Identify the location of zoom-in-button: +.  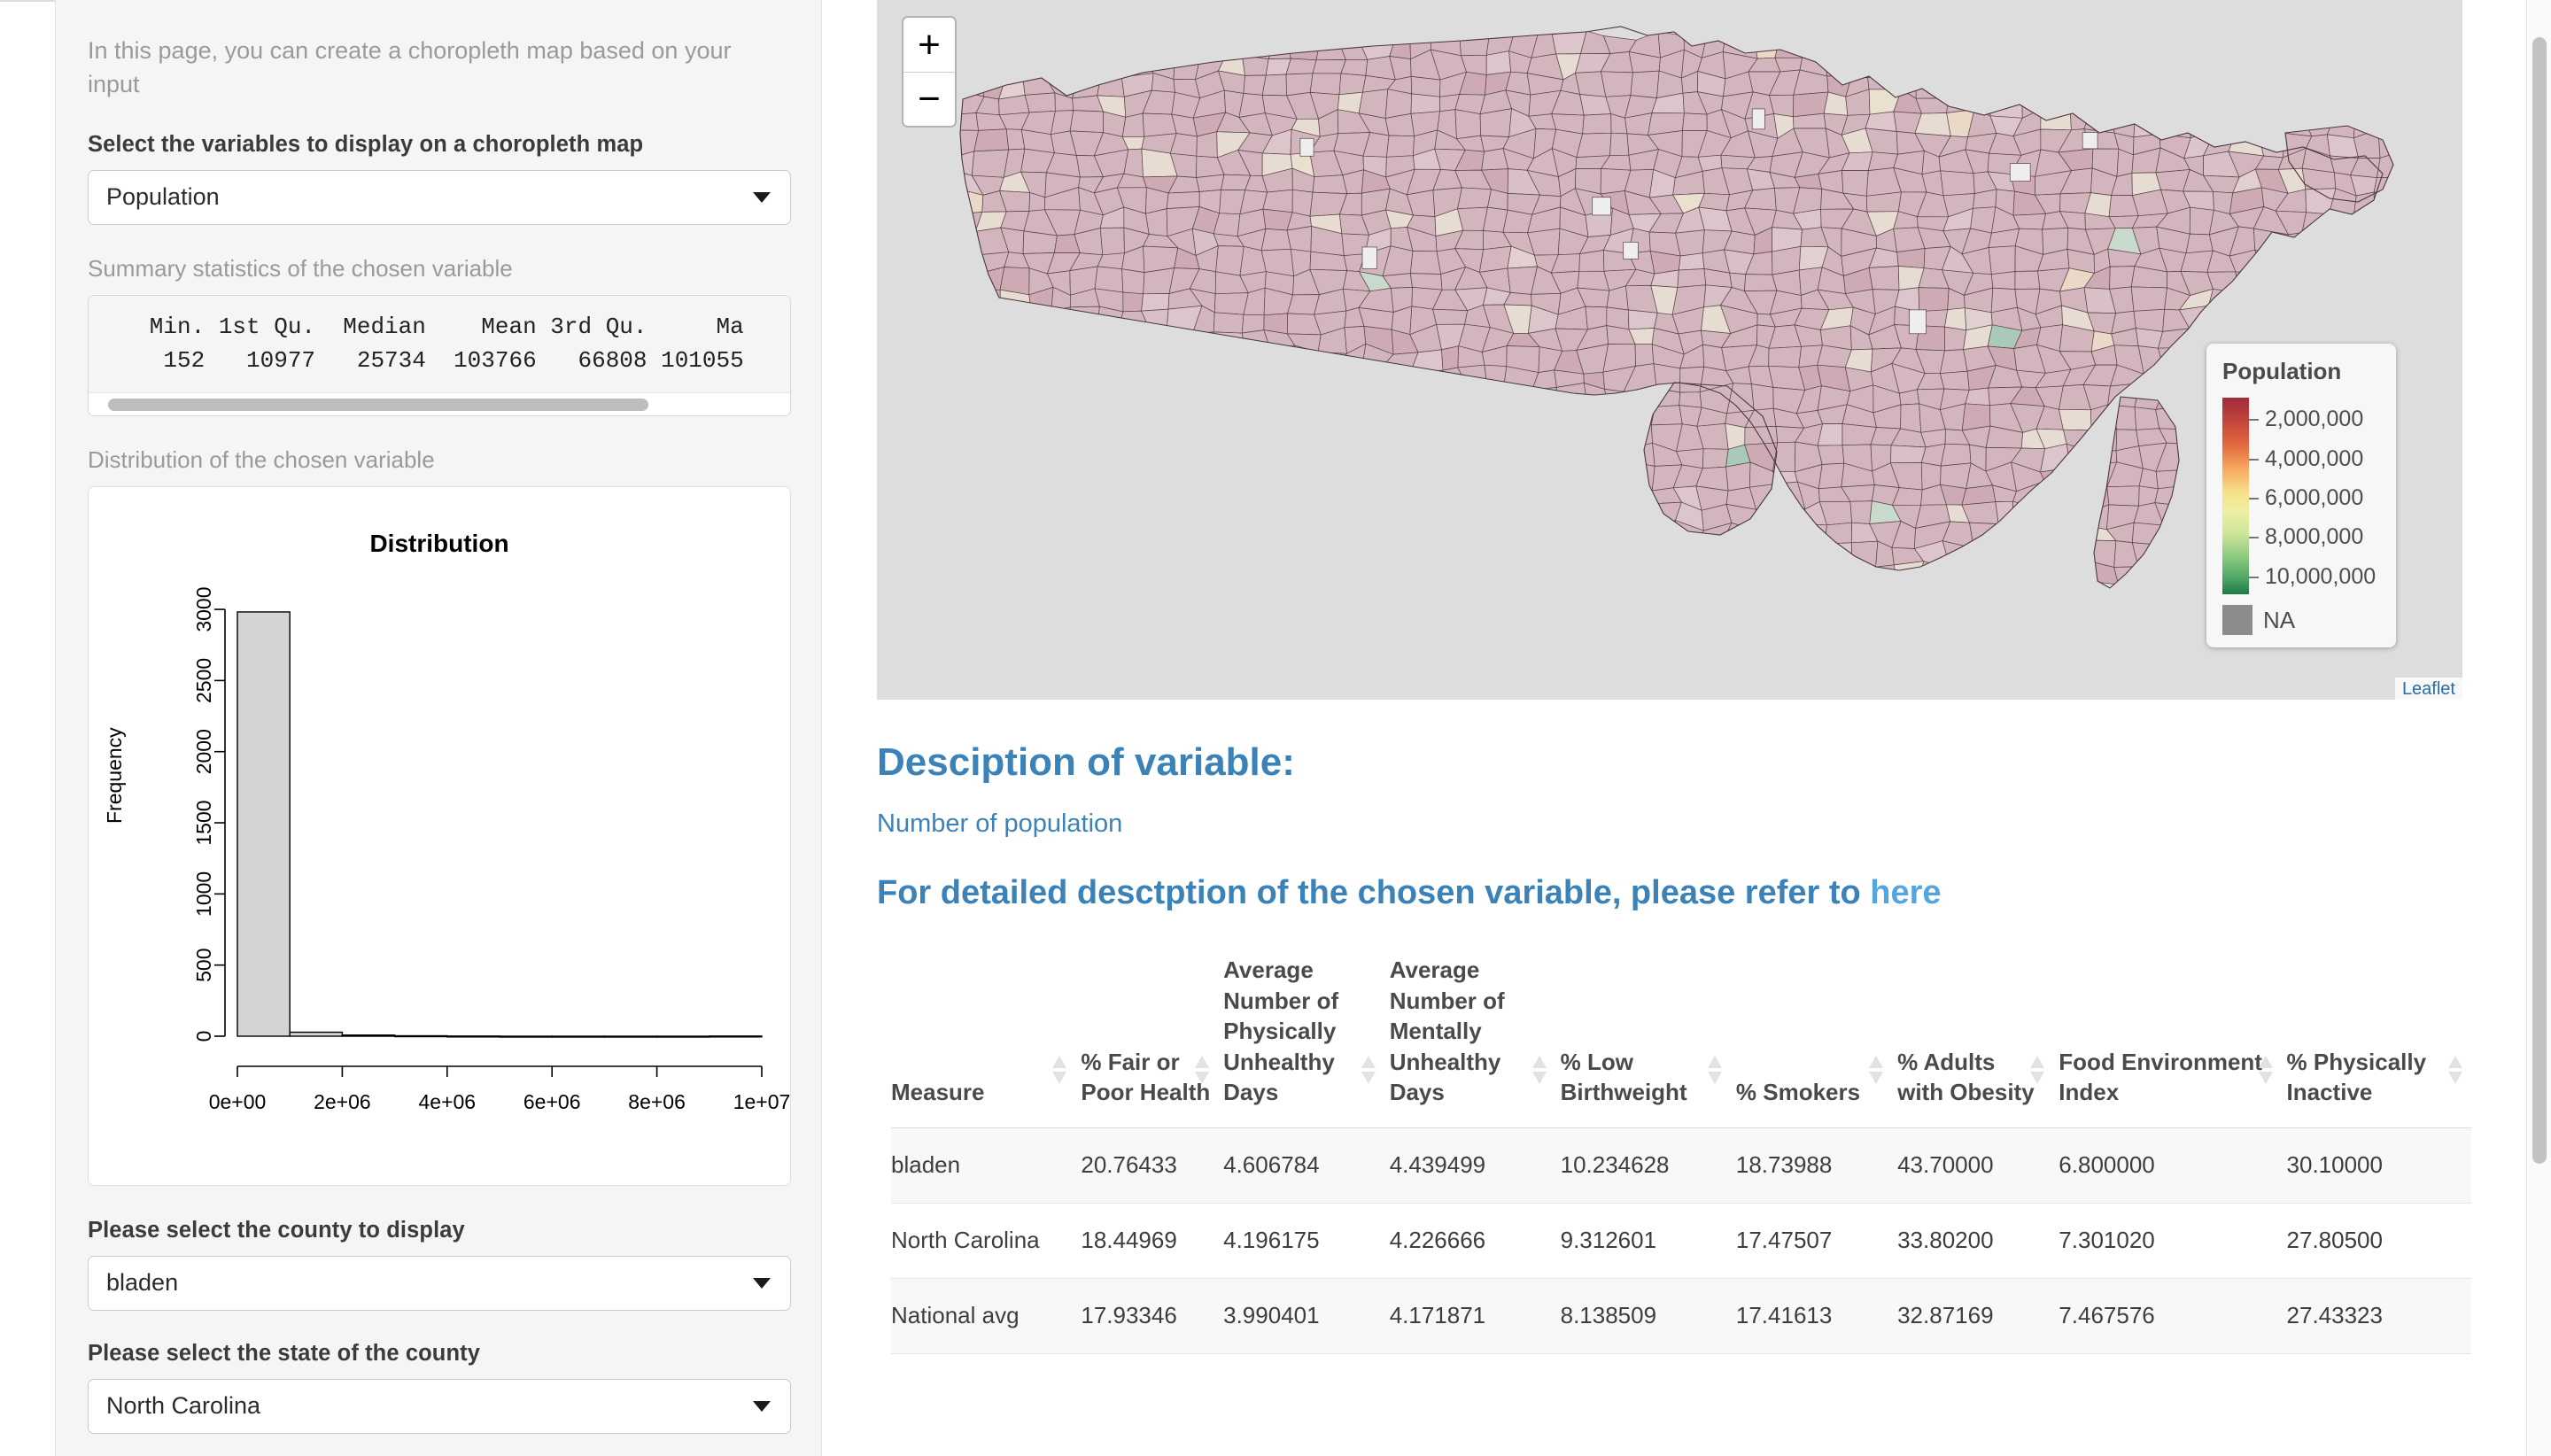
(929, 45).